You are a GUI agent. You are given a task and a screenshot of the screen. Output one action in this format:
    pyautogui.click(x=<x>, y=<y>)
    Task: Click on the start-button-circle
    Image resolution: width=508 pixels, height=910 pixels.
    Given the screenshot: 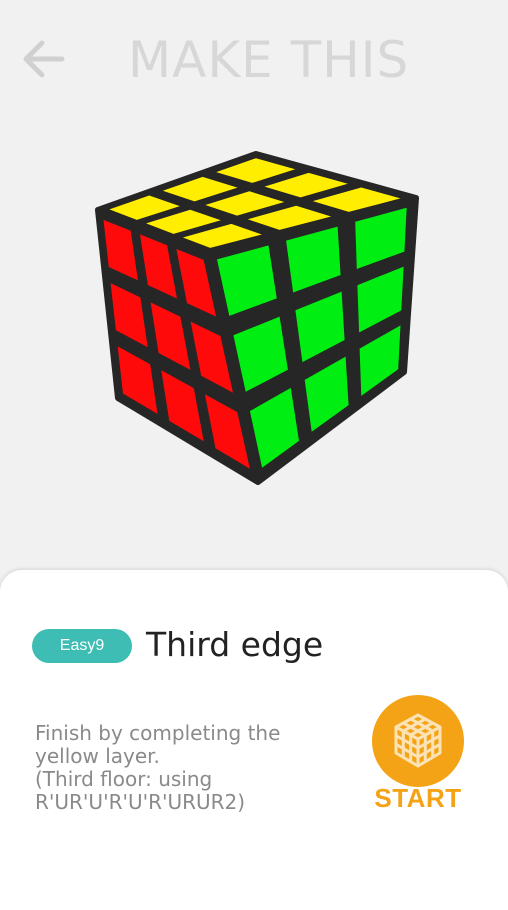 What is the action you would take?
    pyautogui.click(x=418, y=741)
    